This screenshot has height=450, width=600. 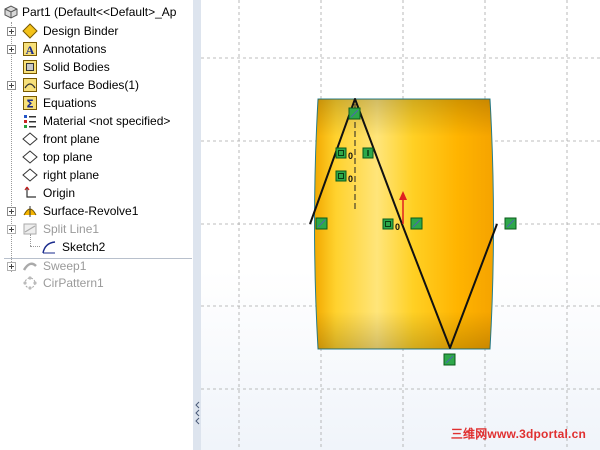 I want to click on material-icon, so click(x=30, y=121).